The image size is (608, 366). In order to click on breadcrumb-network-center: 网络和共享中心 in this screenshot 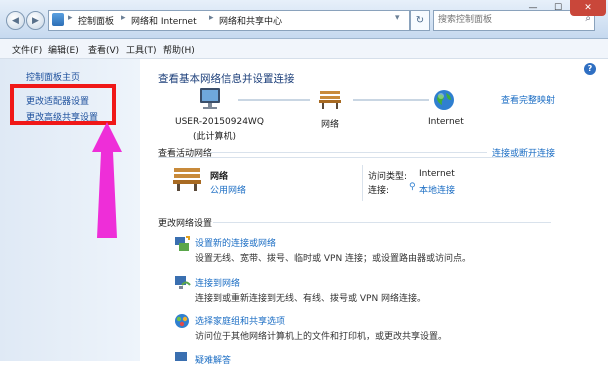, I will do `click(250, 20)`.